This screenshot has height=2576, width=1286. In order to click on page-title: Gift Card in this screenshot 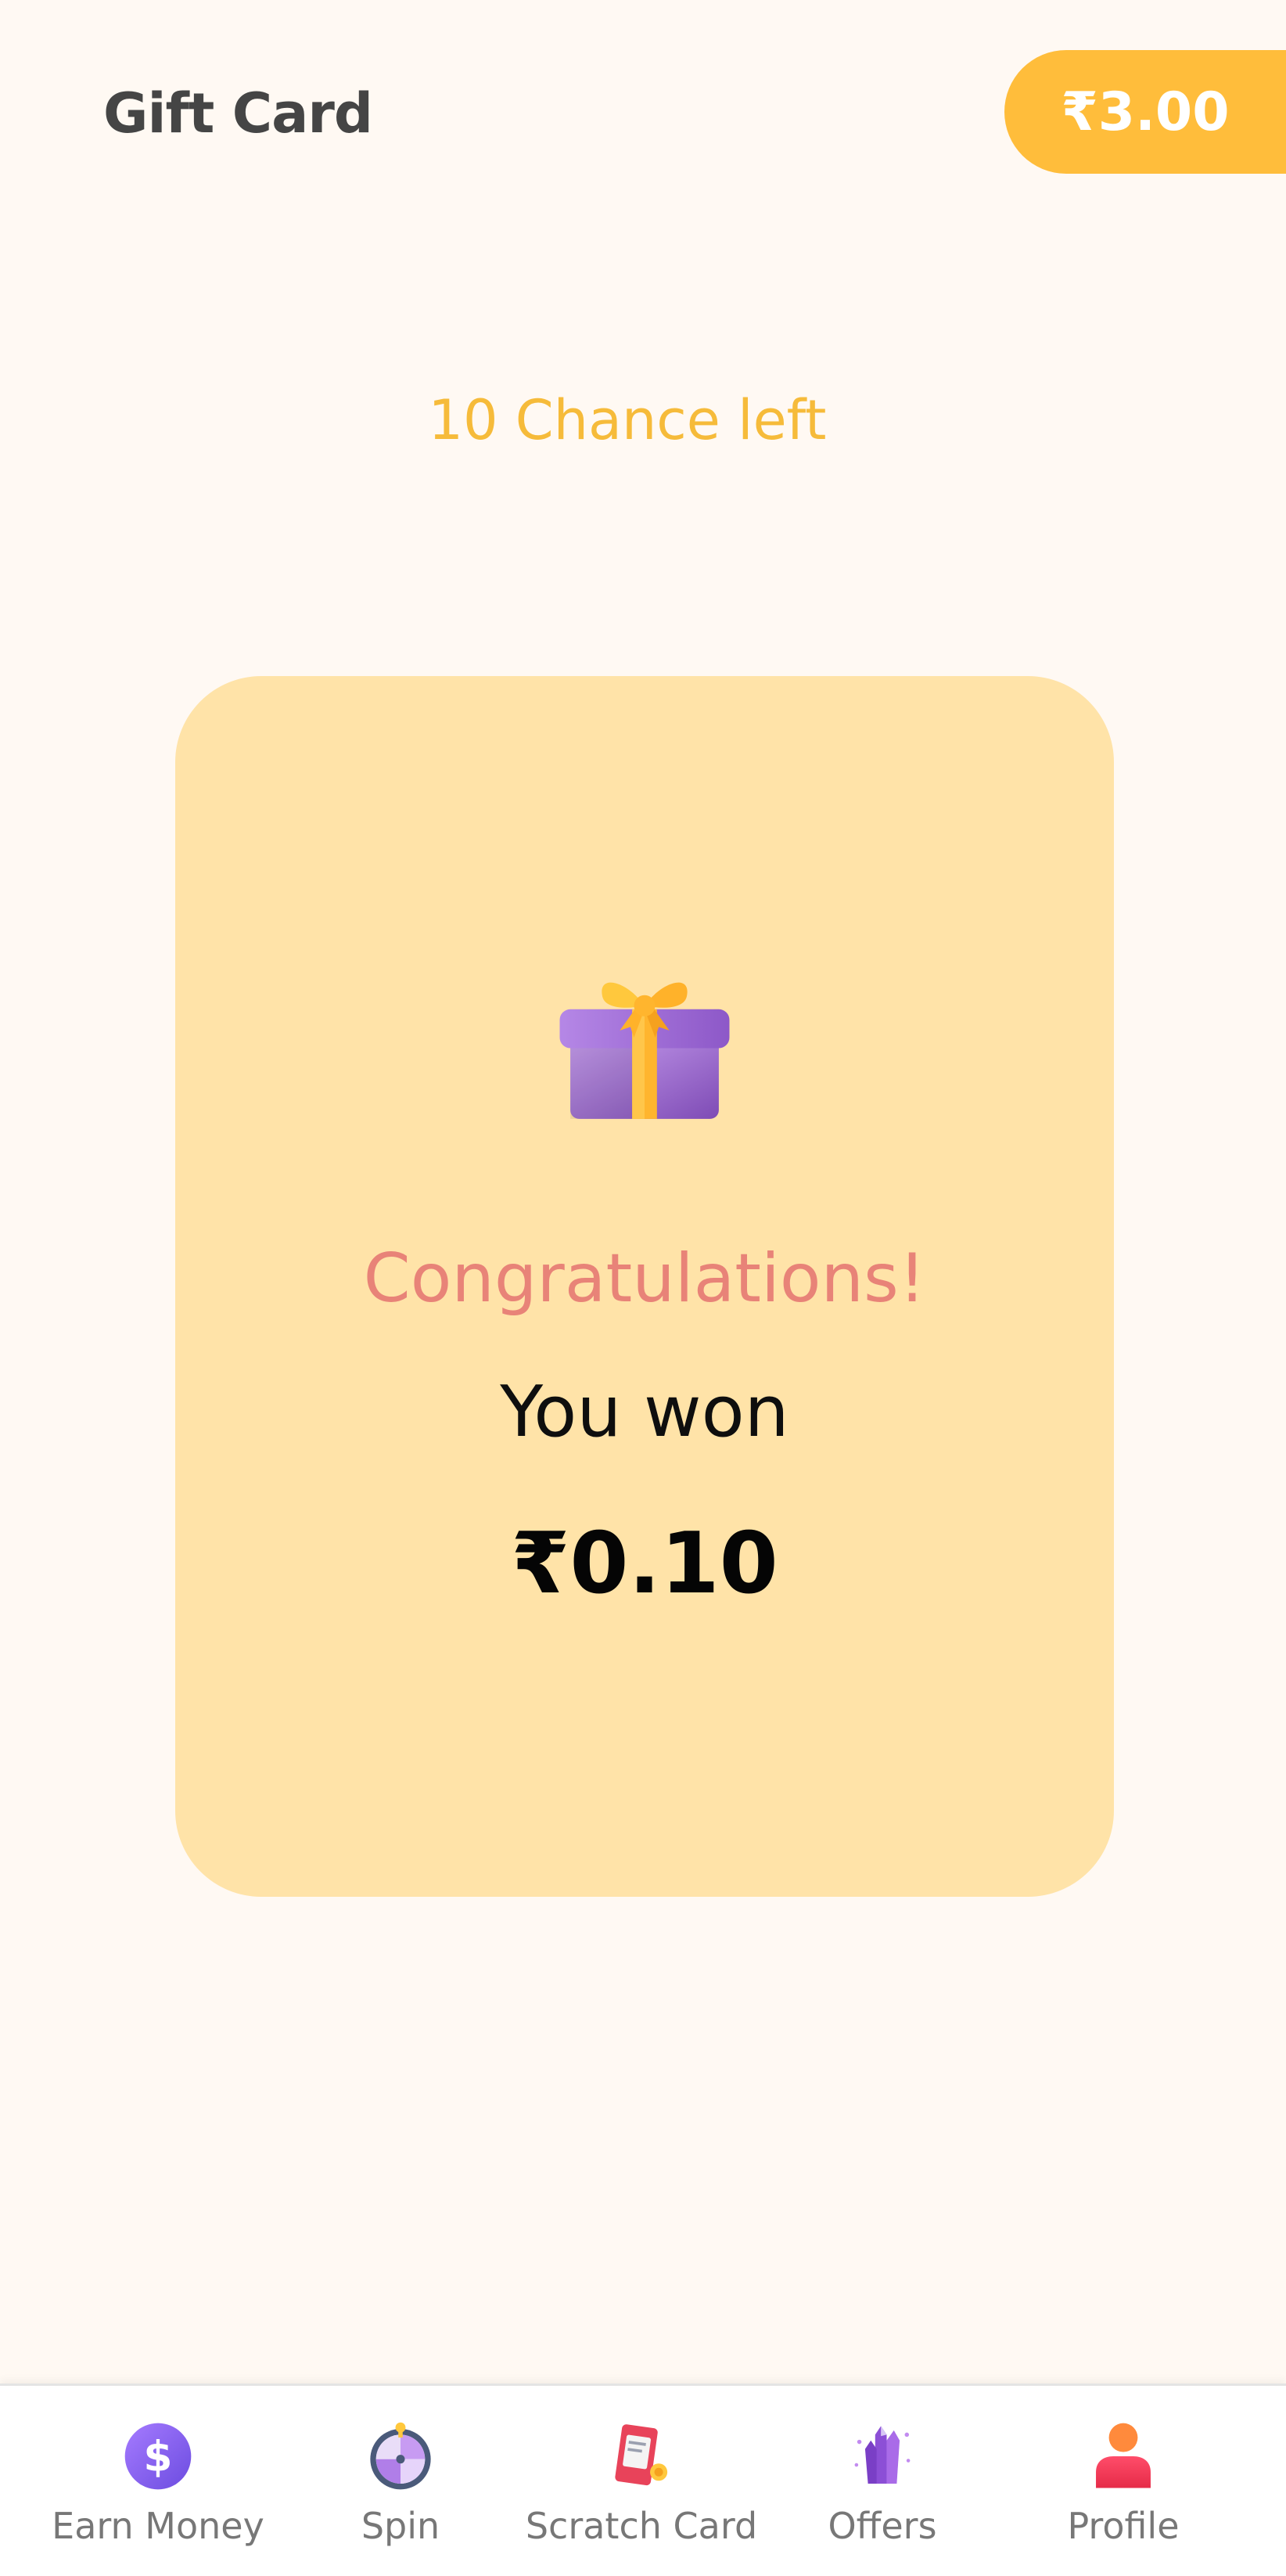, I will do `click(238, 114)`.